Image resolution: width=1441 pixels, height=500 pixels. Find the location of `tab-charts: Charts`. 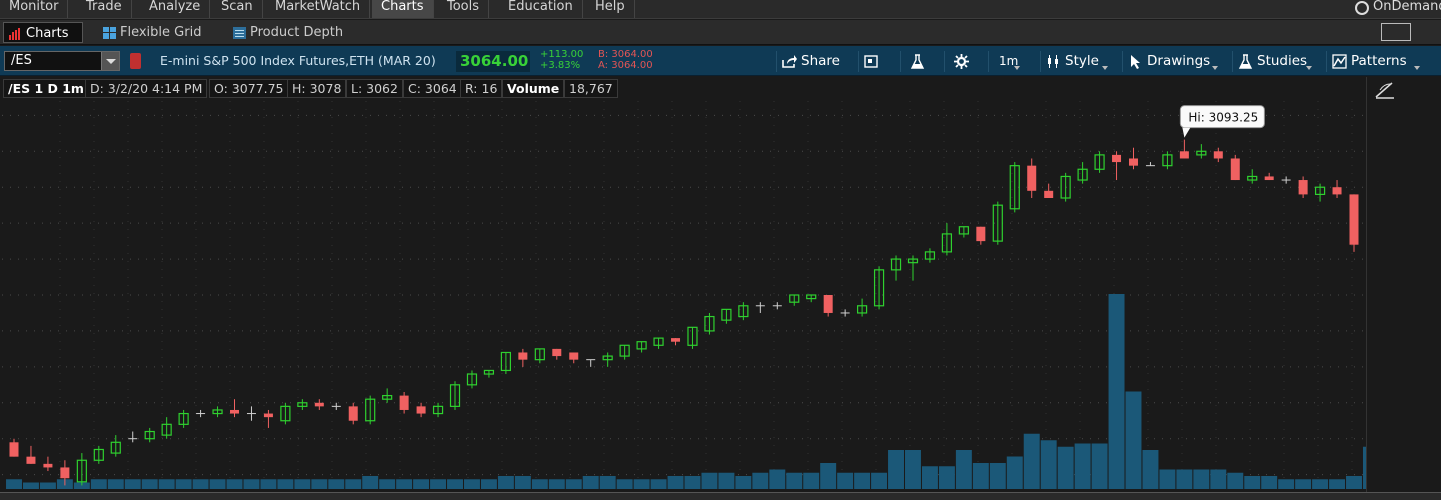

tab-charts: Charts is located at coordinates (43, 32).